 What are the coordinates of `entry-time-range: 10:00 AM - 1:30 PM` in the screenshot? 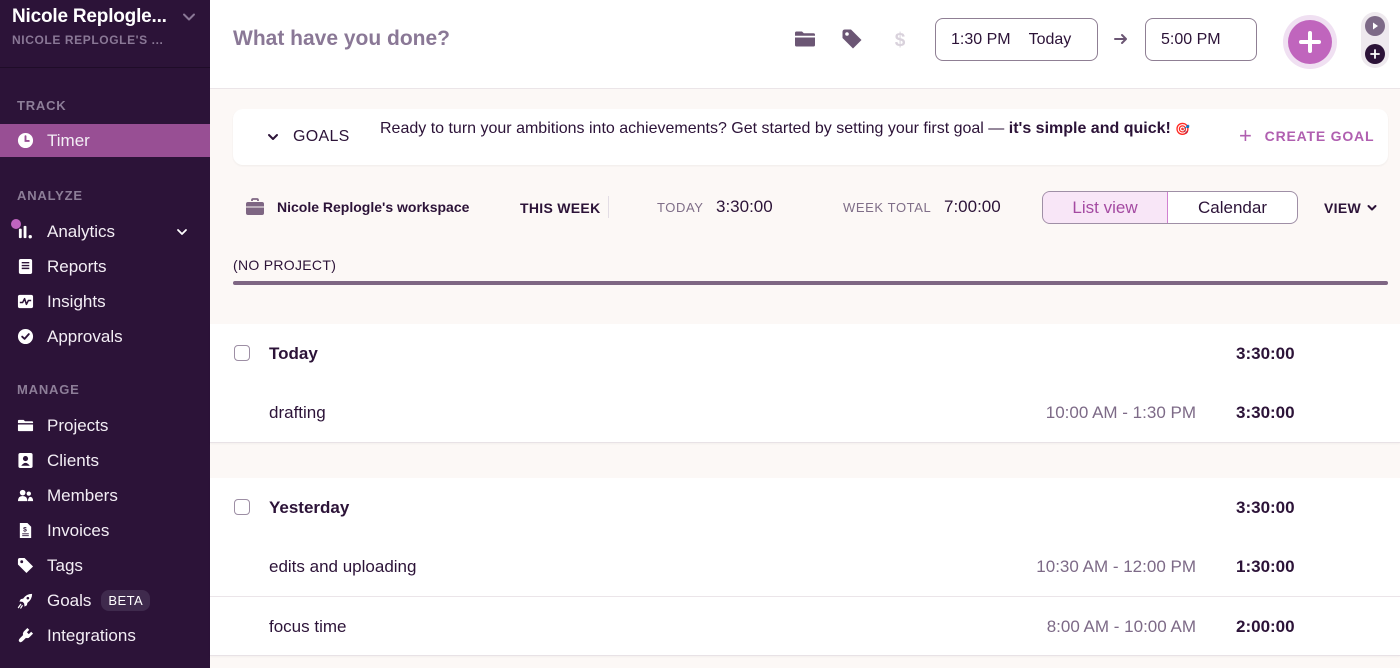 It's located at (1121, 413).